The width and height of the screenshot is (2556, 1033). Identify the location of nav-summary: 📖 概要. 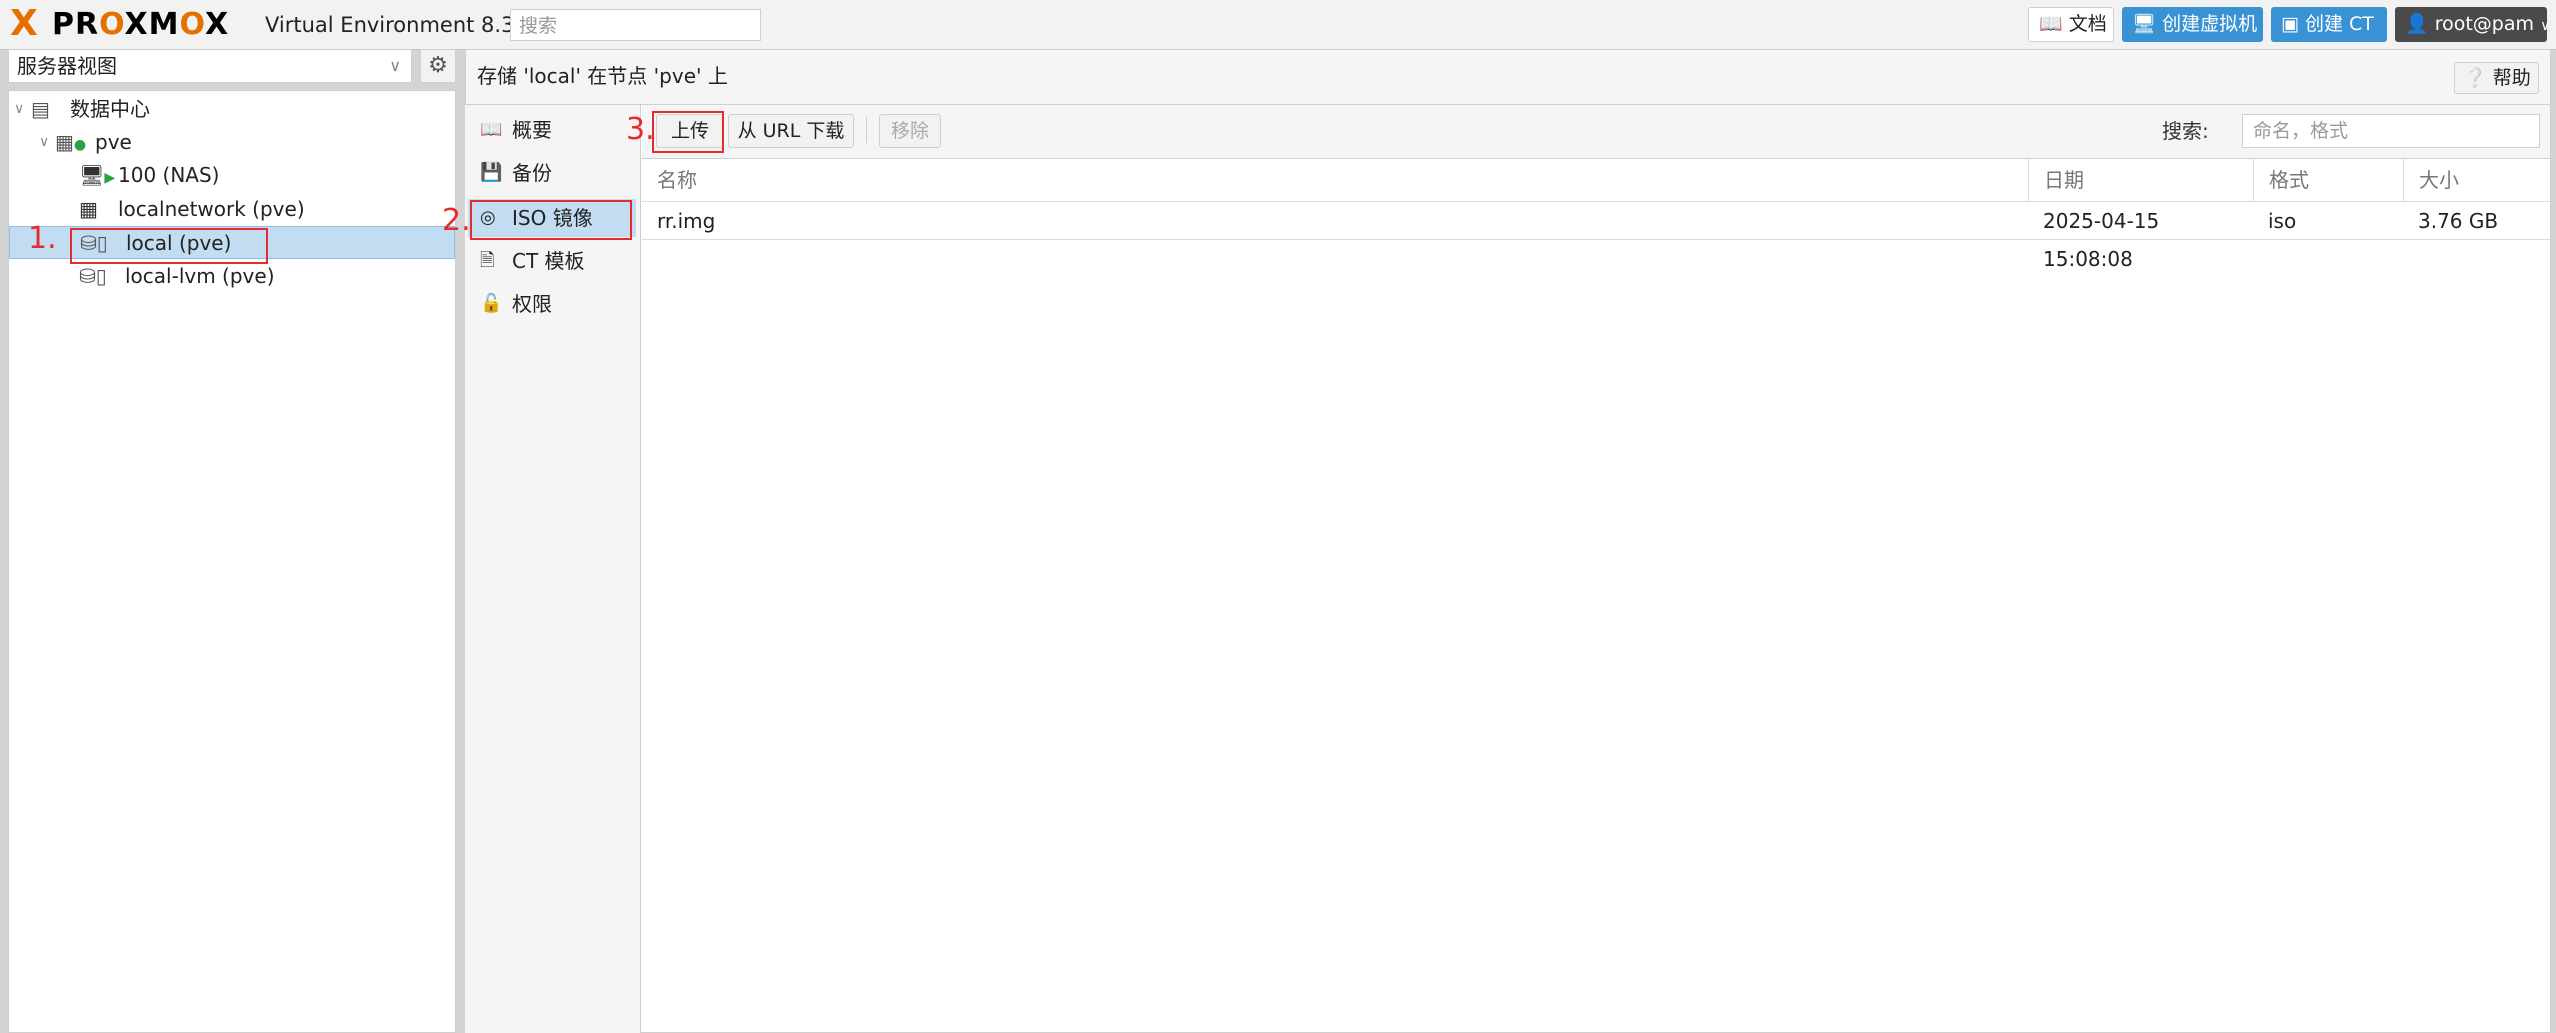
(552, 130).